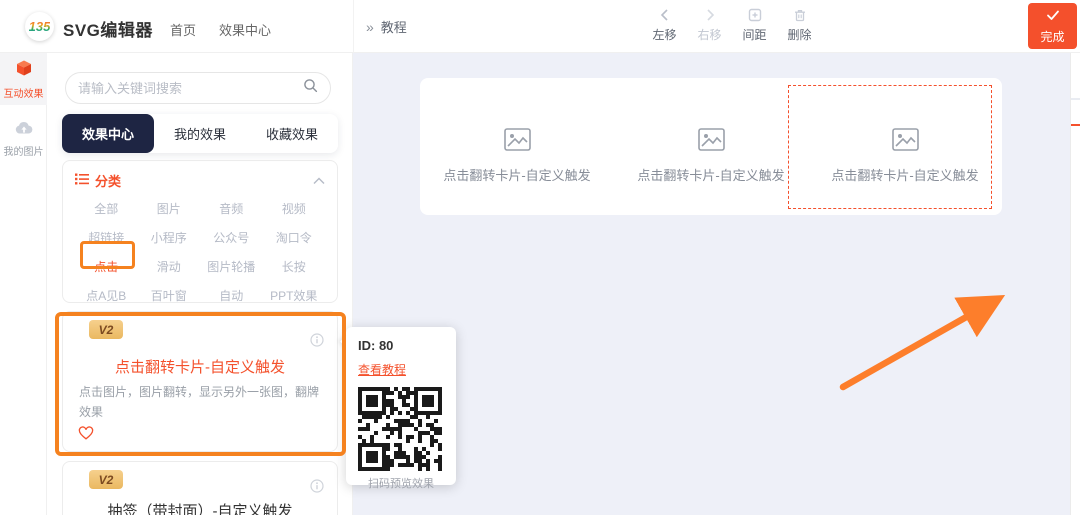  I want to click on category-item-click-selected: 点击, so click(106, 266).